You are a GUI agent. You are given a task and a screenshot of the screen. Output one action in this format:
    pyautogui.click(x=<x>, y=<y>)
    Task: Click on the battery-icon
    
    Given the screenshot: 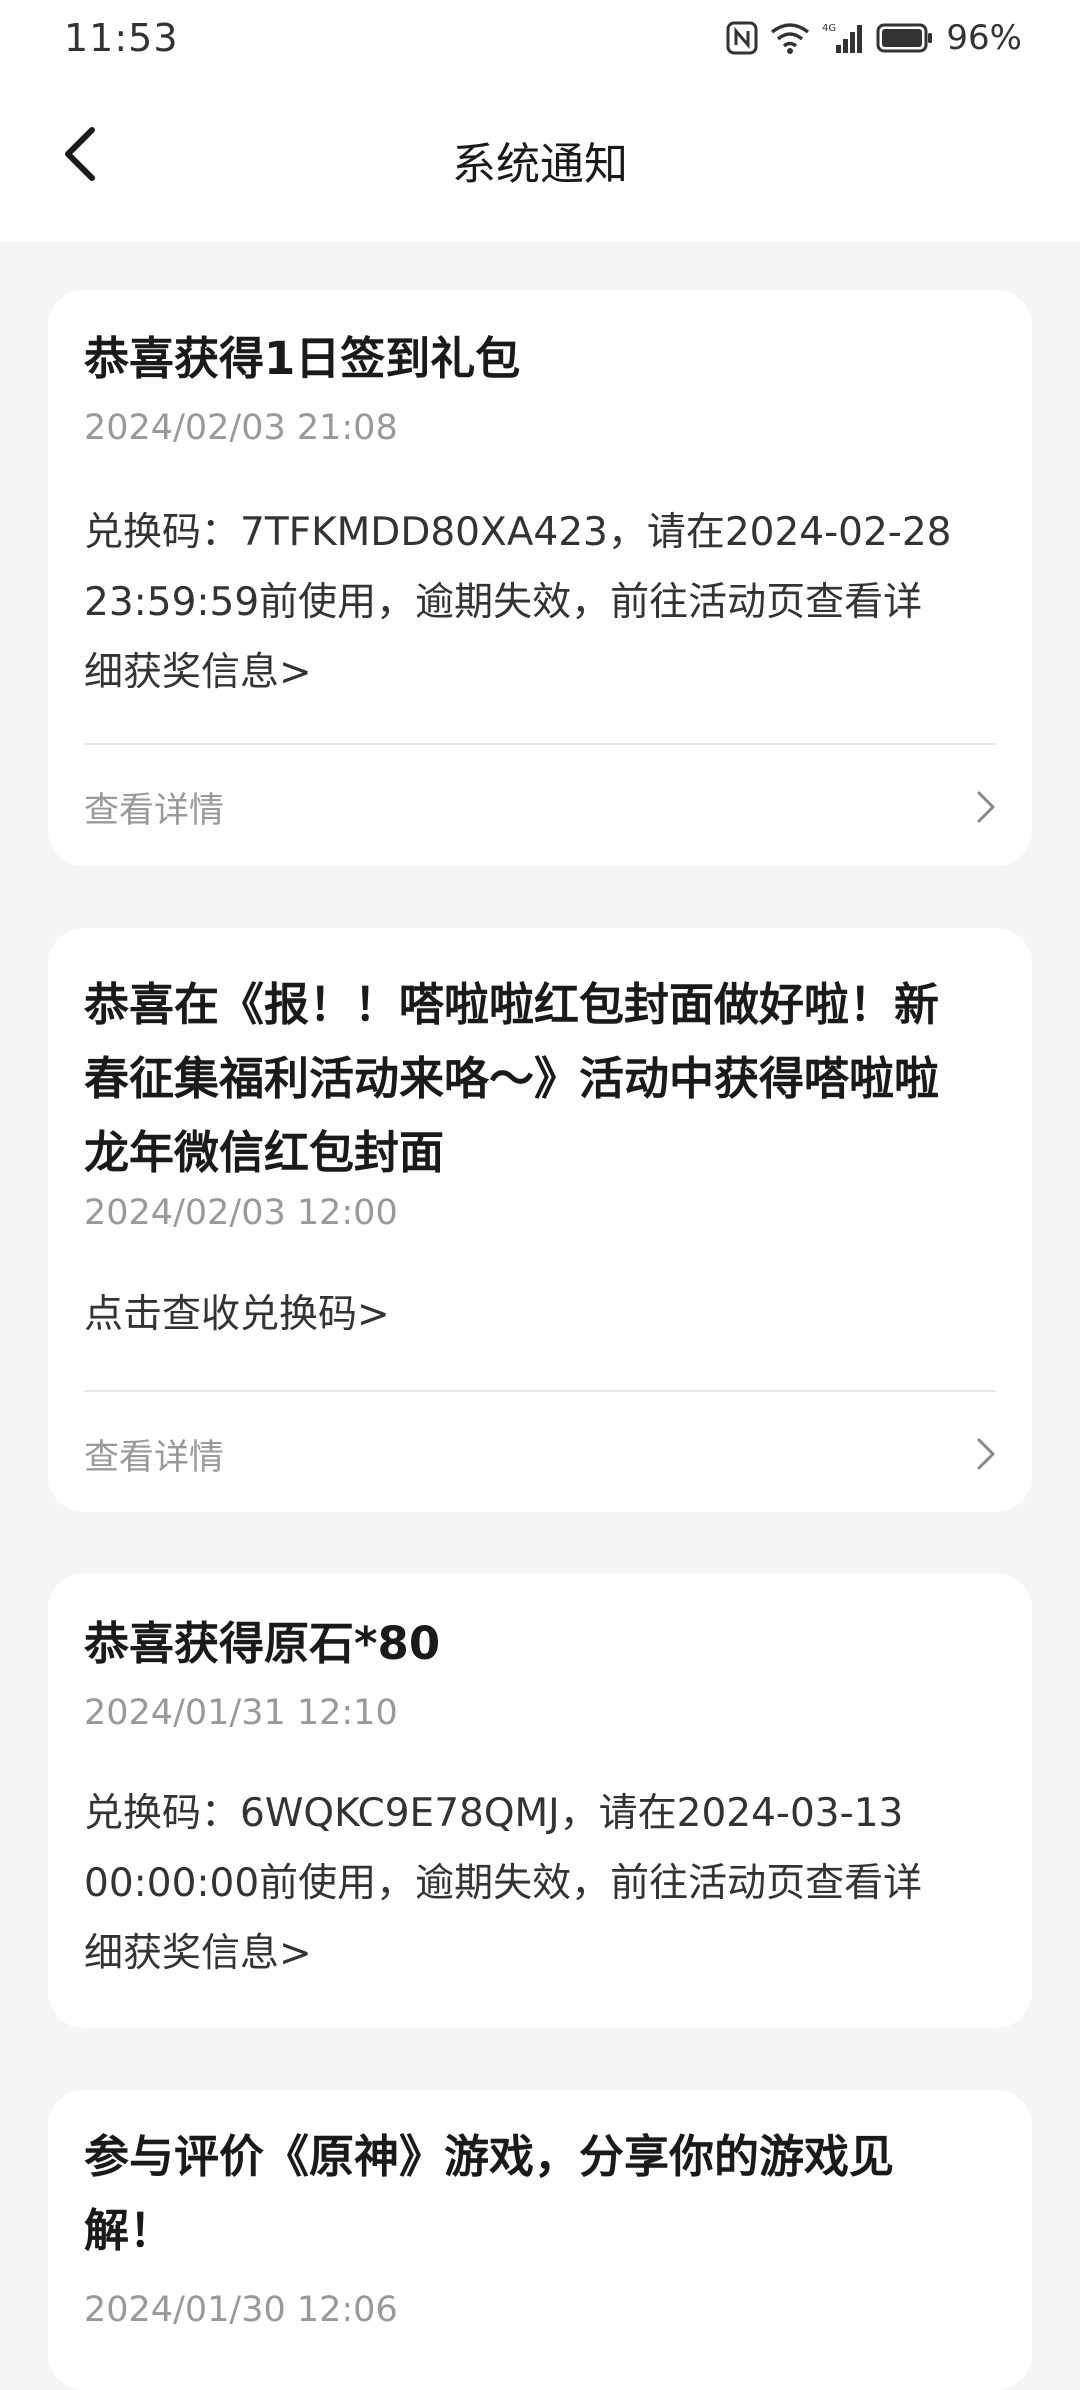 What is the action you would take?
    pyautogui.click(x=905, y=38)
    